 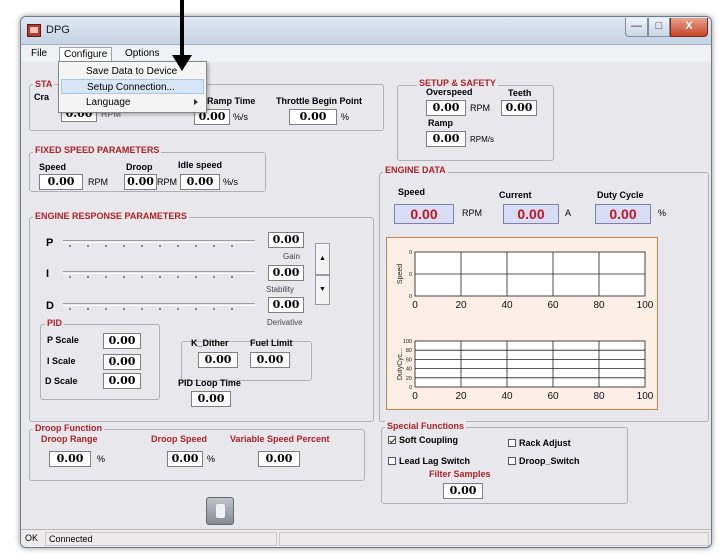 I want to click on idle-speed-unit: %/s, so click(x=231, y=182).